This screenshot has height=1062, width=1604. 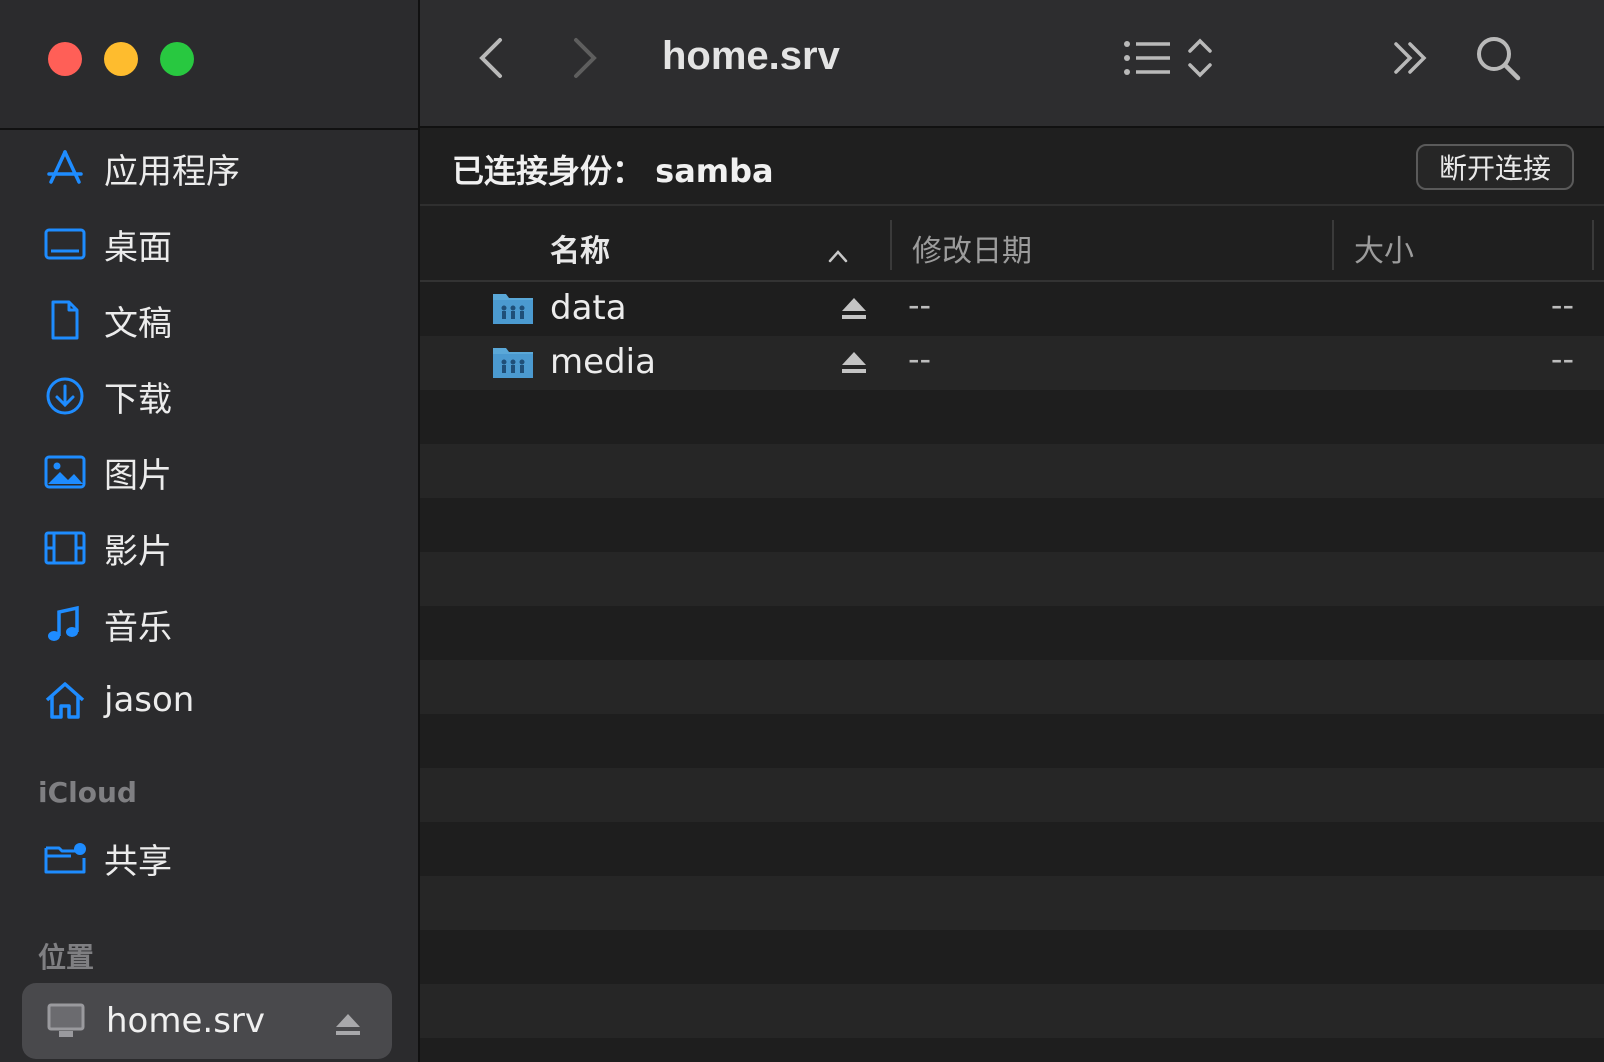 I want to click on sidebar-item-label: 文稿, so click(x=138, y=323).